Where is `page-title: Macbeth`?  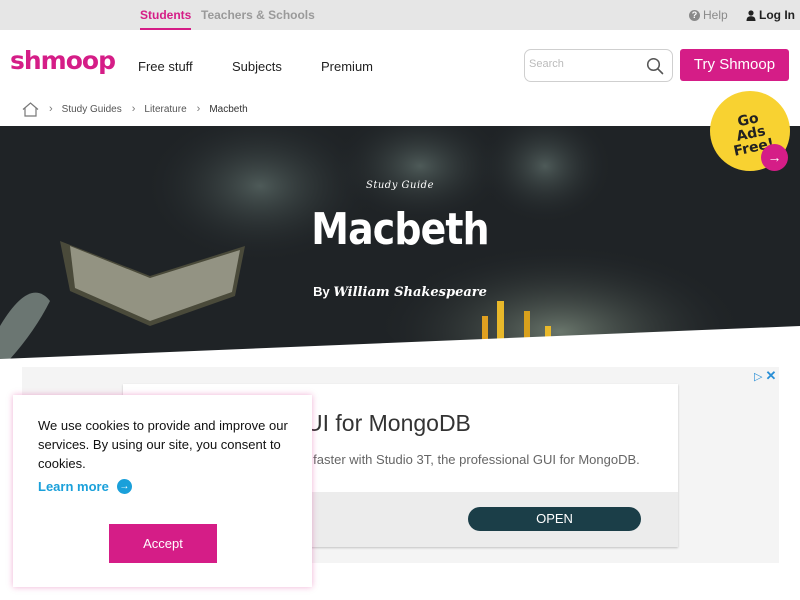 page-title: Macbeth is located at coordinates (400, 229).